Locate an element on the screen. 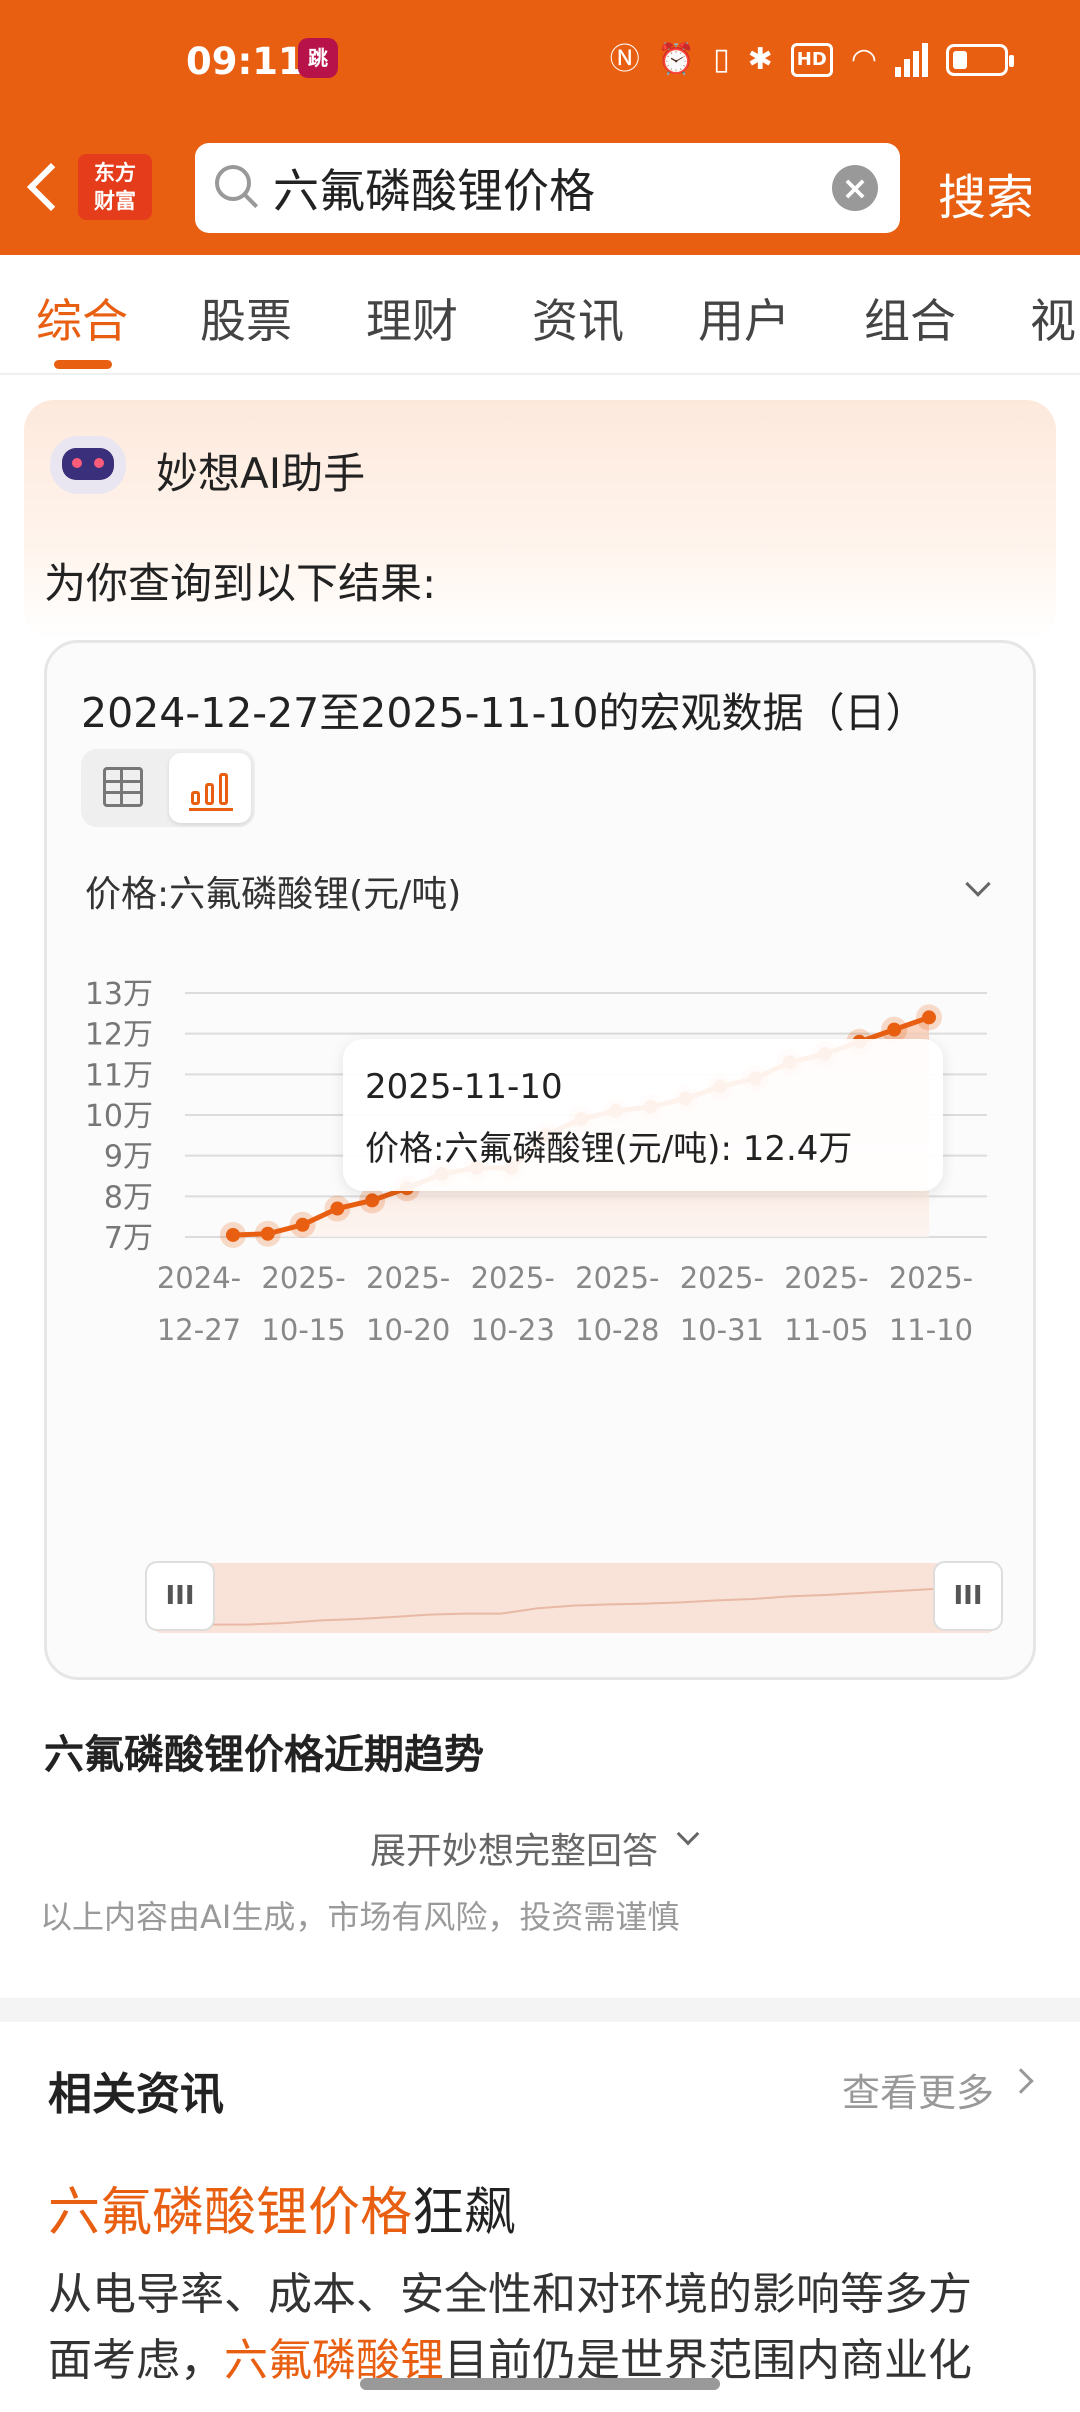  back-button is located at coordinates (44, 188).